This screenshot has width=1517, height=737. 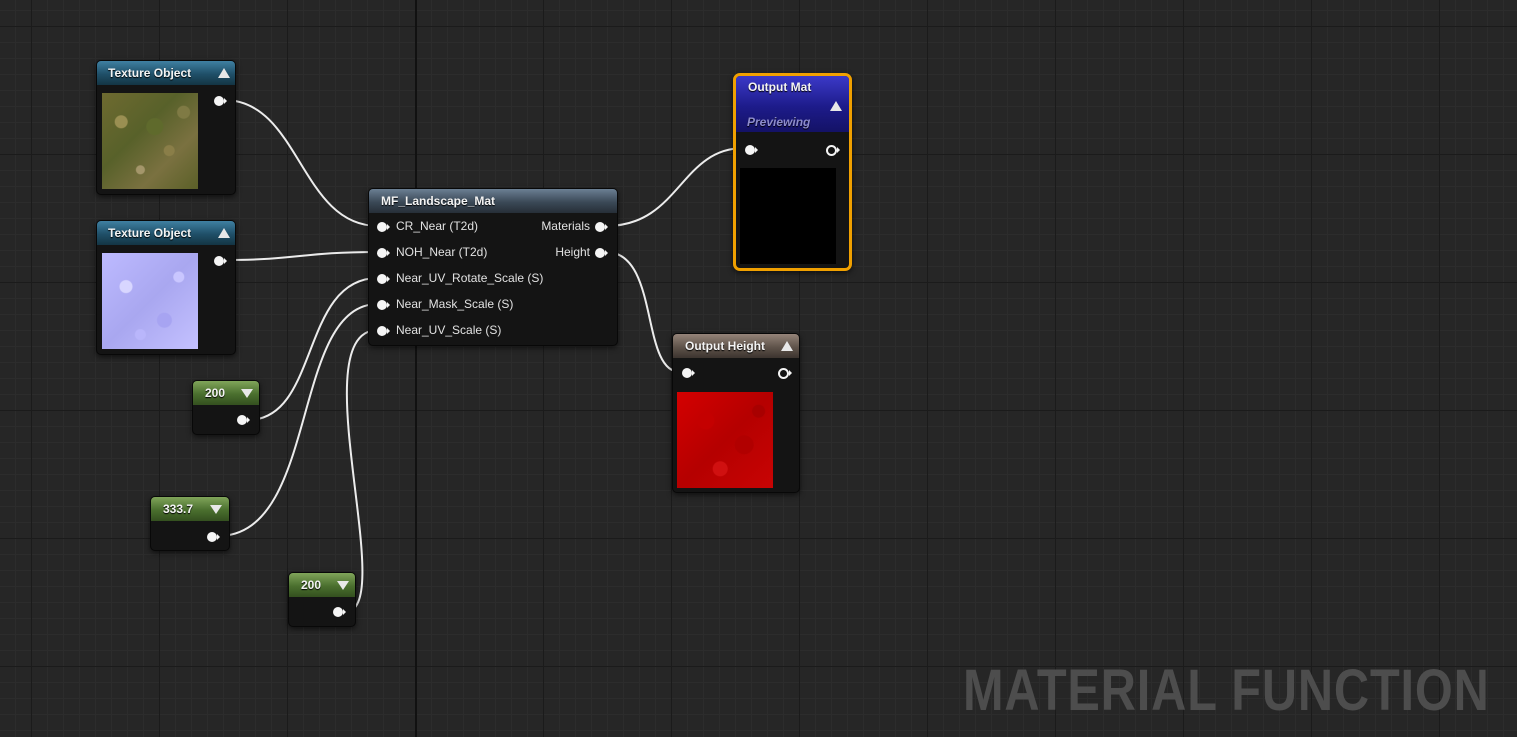 I want to click on input-pin-near-uv-scale, so click(x=383, y=331).